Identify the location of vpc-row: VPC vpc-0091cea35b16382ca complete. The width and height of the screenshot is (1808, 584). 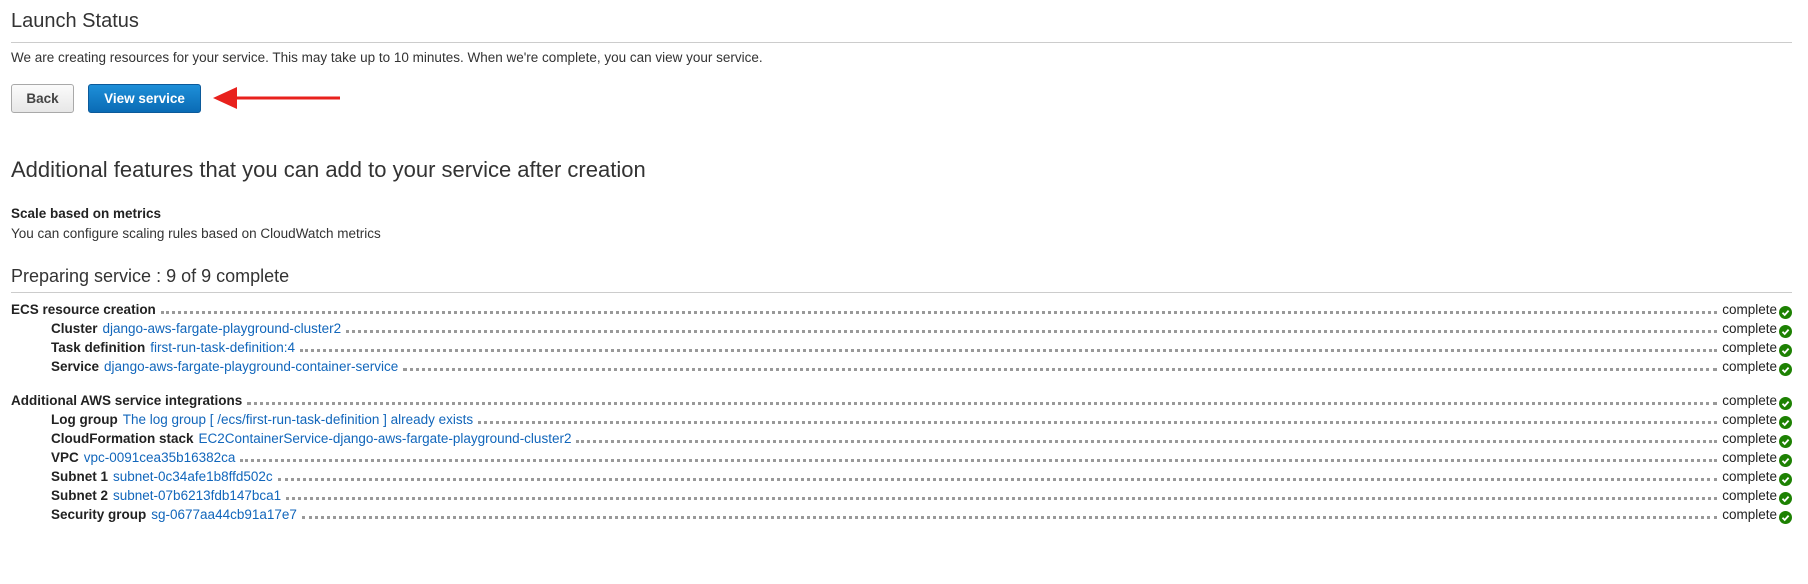
(921, 456).